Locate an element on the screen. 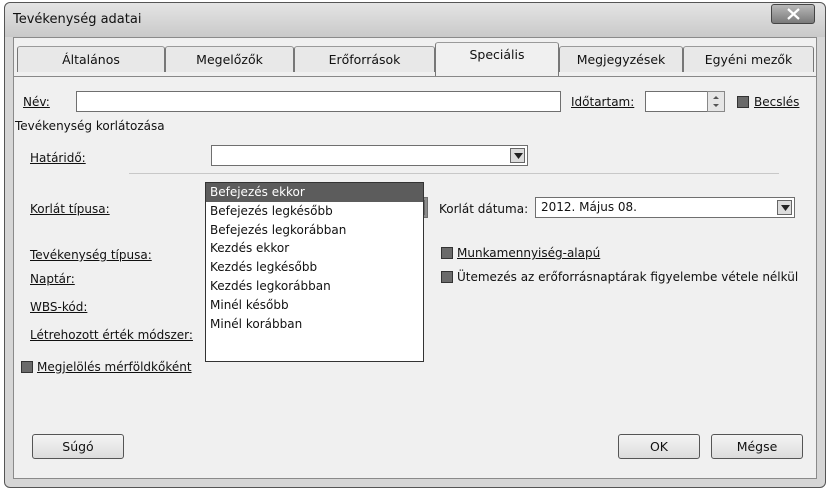  spin-arrows-icon is located at coordinates (716, 101).